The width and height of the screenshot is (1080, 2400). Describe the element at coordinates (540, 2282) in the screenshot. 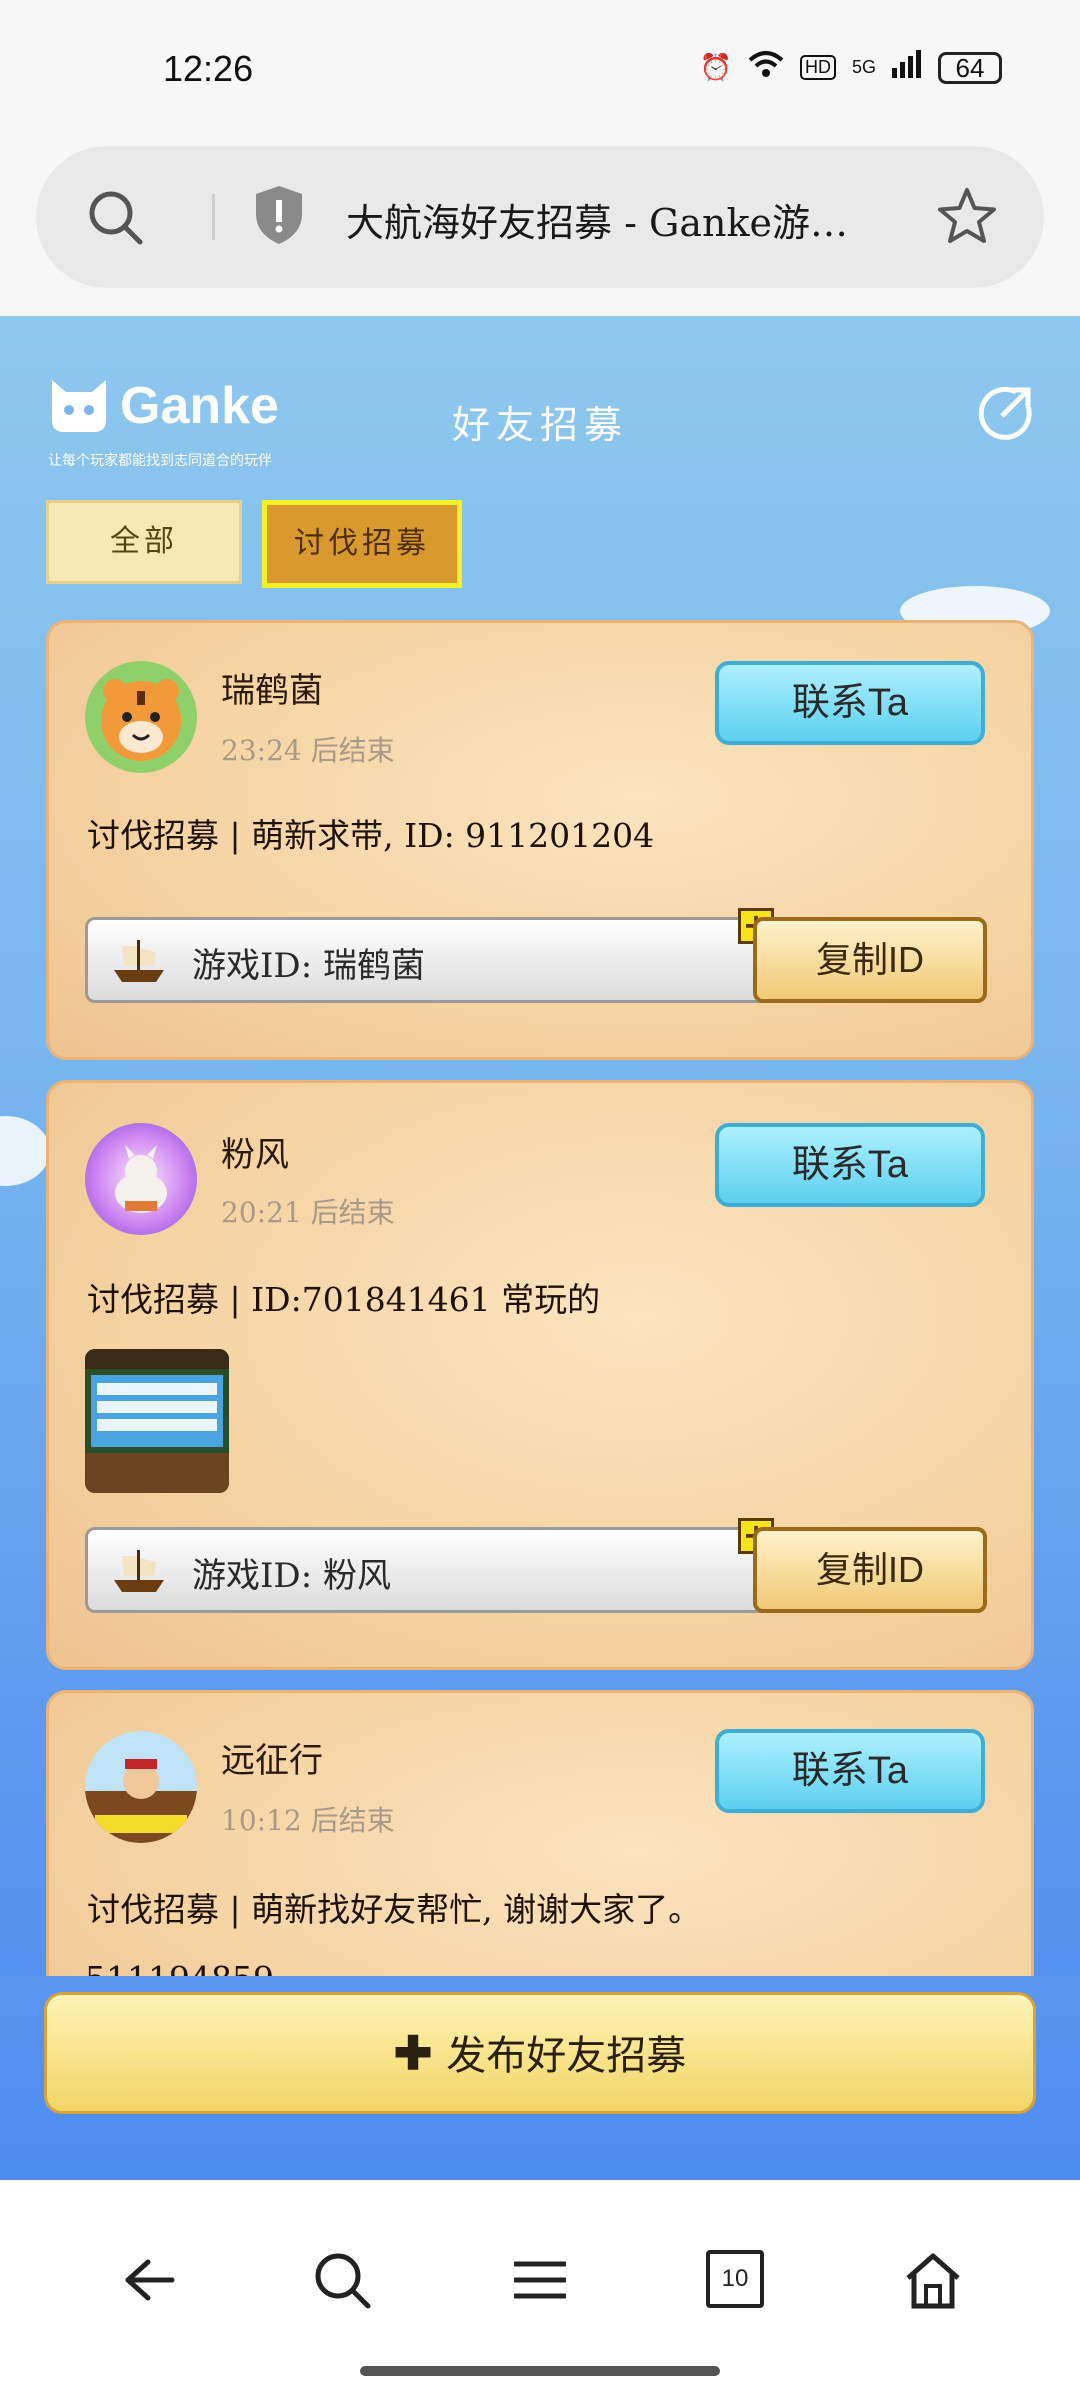

I see `menu-icon` at that location.